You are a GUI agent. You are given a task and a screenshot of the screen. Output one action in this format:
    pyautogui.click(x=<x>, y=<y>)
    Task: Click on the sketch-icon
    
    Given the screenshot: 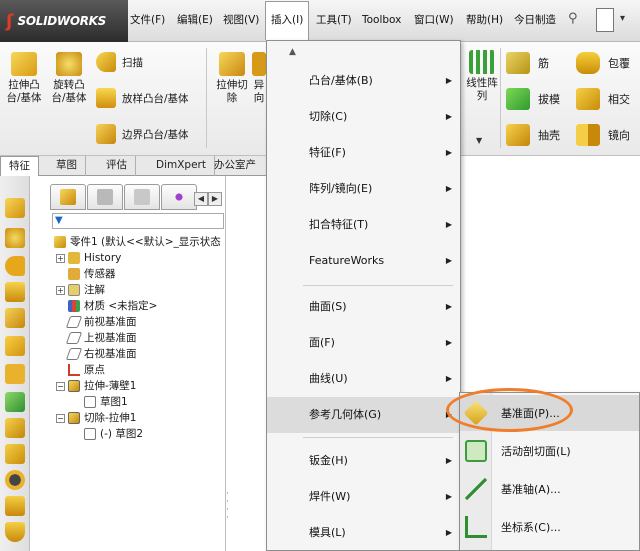 What is the action you would take?
    pyautogui.click(x=90, y=402)
    